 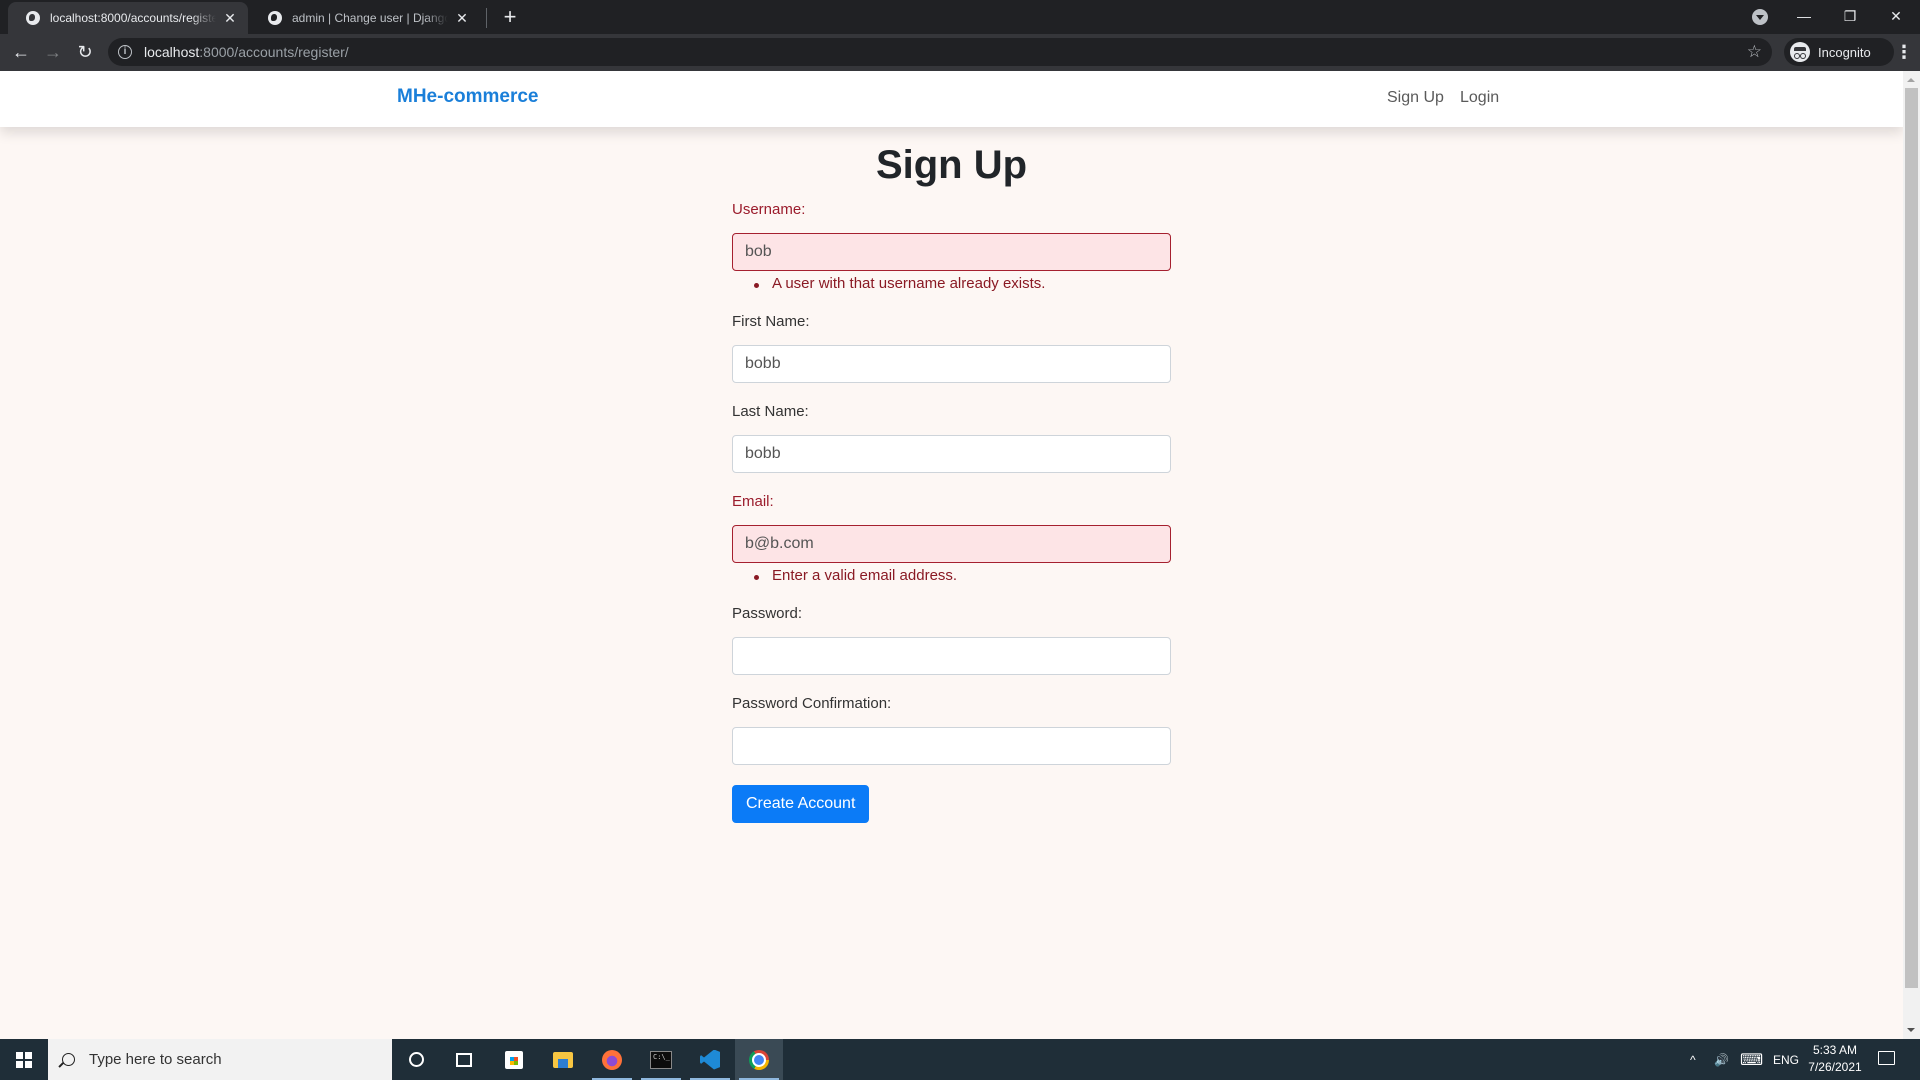 I want to click on incognito-icon, so click(x=1800, y=52).